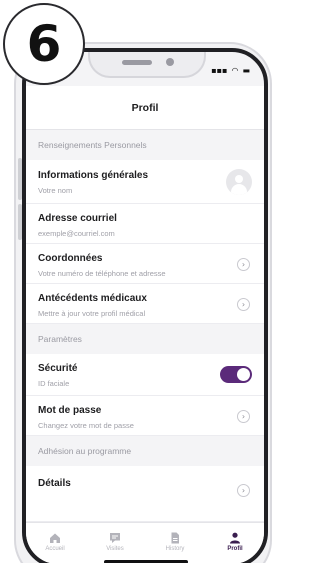  Describe the element at coordinates (239, 182) in the screenshot. I see `avatar-icon` at that location.